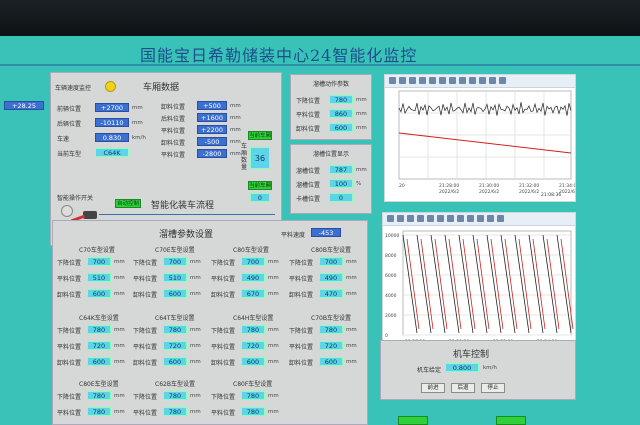 Image resolution: width=640 pixels, height=425 pixels. I want to click on hopper-row-value: 0, so click(341, 197).